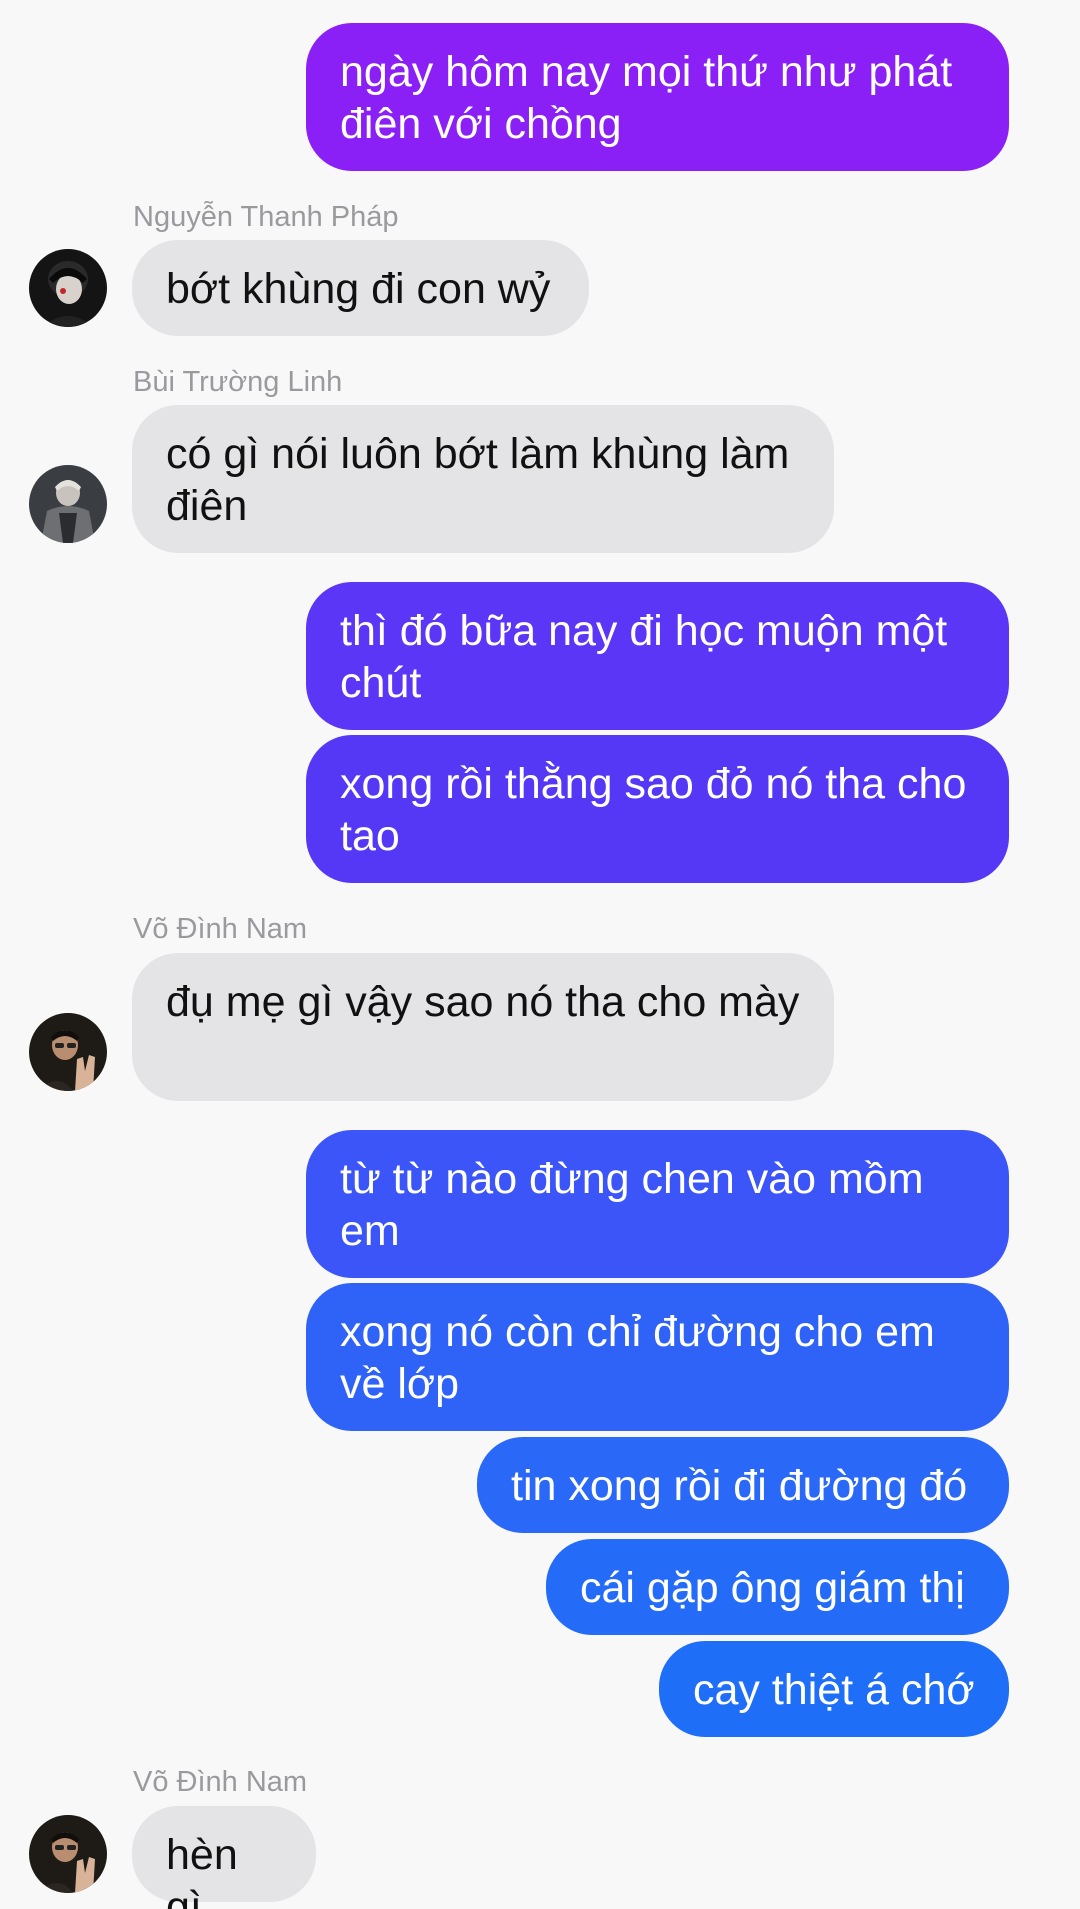 The height and width of the screenshot is (1909, 1080). I want to click on avatar-truong-linh, so click(68, 504).